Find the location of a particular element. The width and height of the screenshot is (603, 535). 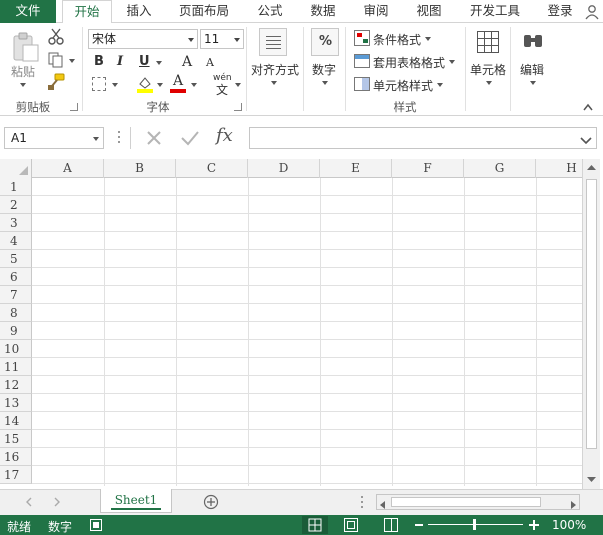

tab-formulas: 公式 is located at coordinates (270, 11).